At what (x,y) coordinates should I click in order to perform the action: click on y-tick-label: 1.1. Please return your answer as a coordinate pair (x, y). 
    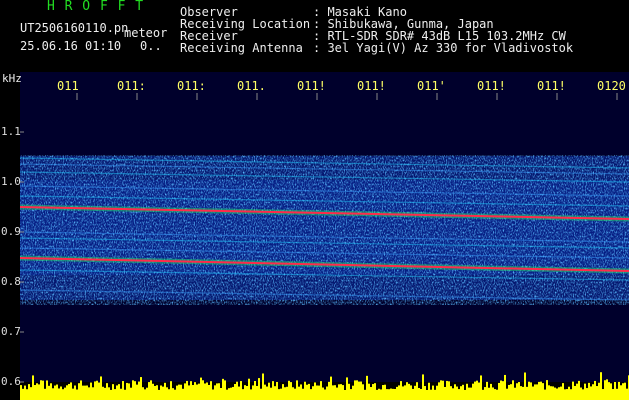
    Looking at the image, I should click on (11, 131).